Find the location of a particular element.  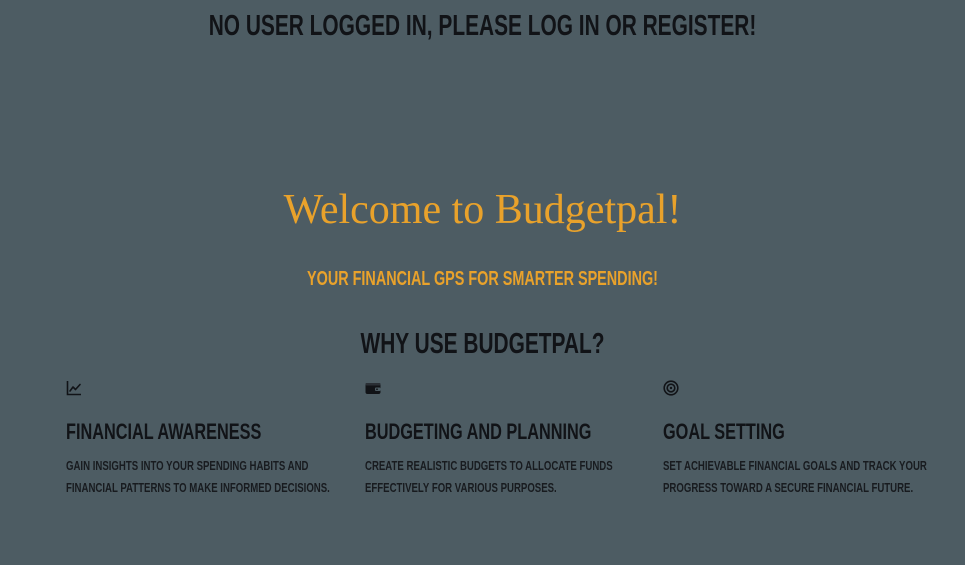

welcome-title: Welcome to Budgetpal! is located at coordinates (482, 210).